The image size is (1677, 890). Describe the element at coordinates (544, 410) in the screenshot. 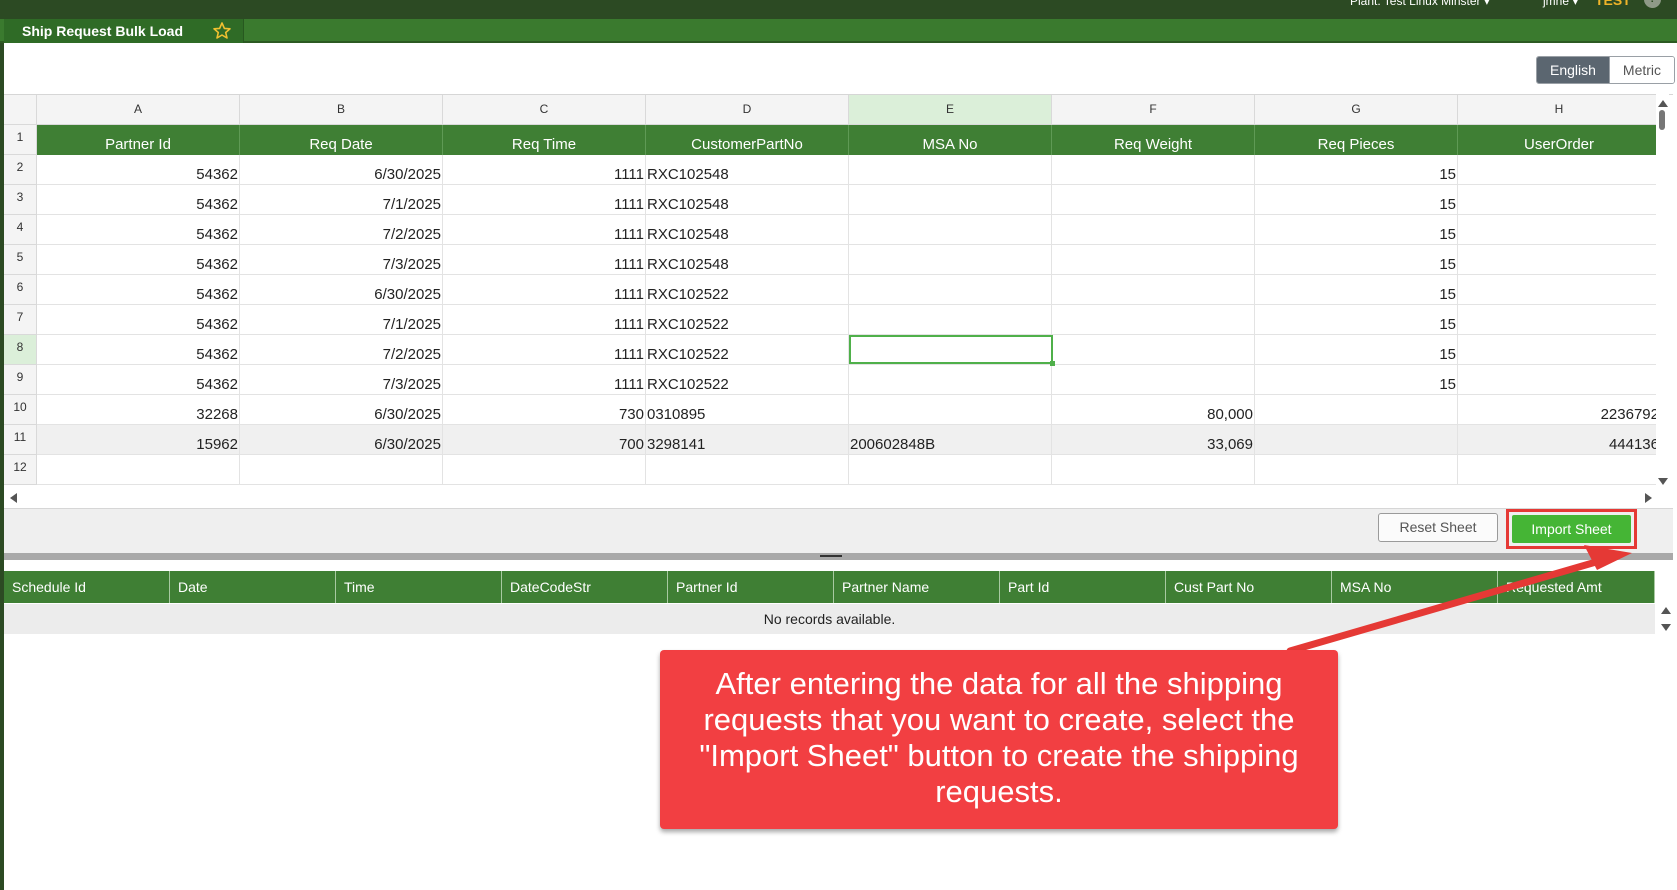

I see `sheet-cell: 730` at that location.